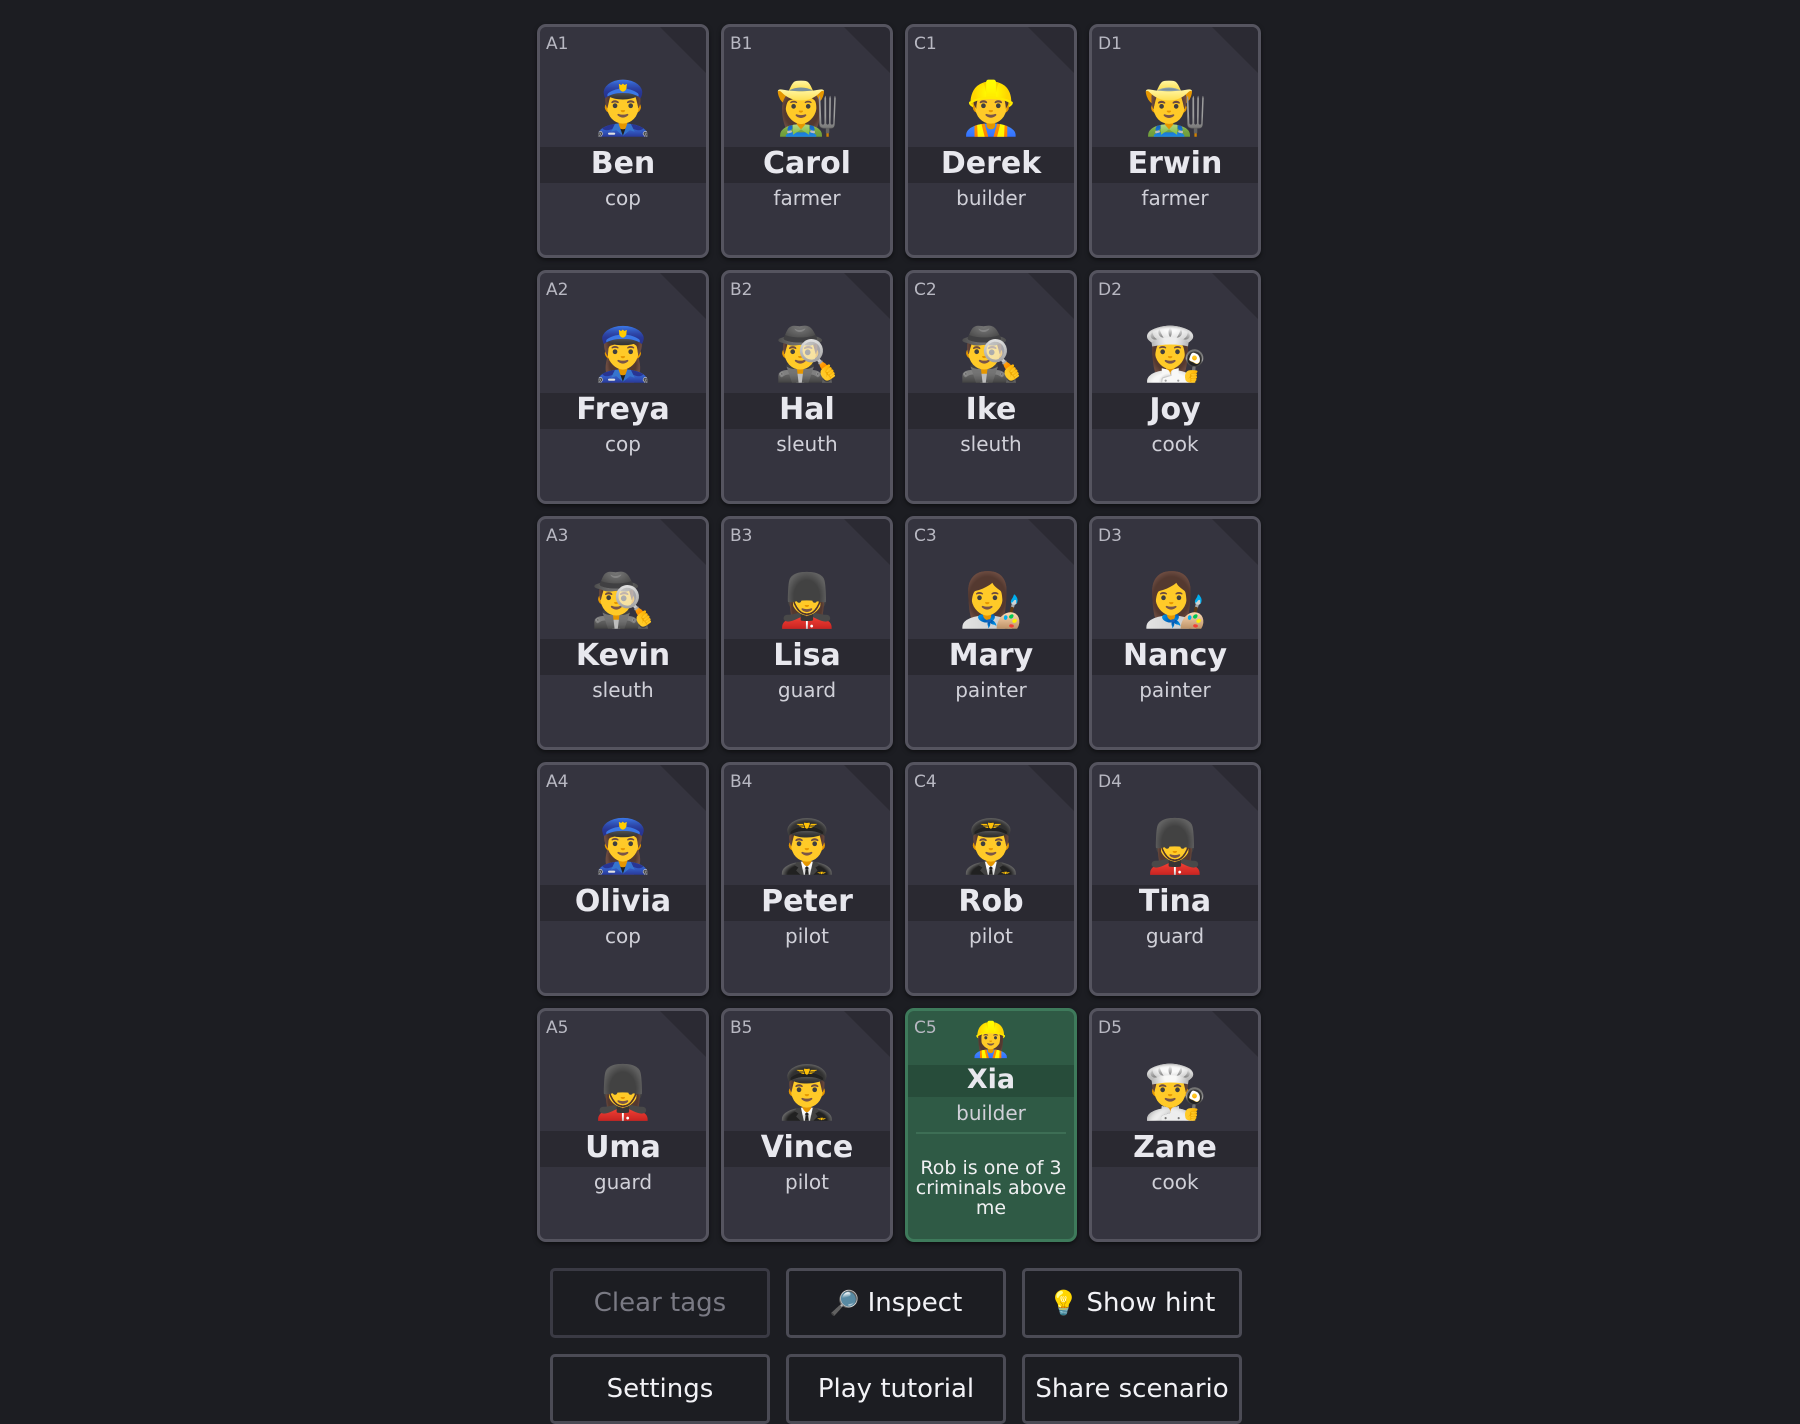 The image size is (1800, 1424). Describe the element at coordinates (741, 782) in the screenshot. I see `card-coordinate: B4` at that location.